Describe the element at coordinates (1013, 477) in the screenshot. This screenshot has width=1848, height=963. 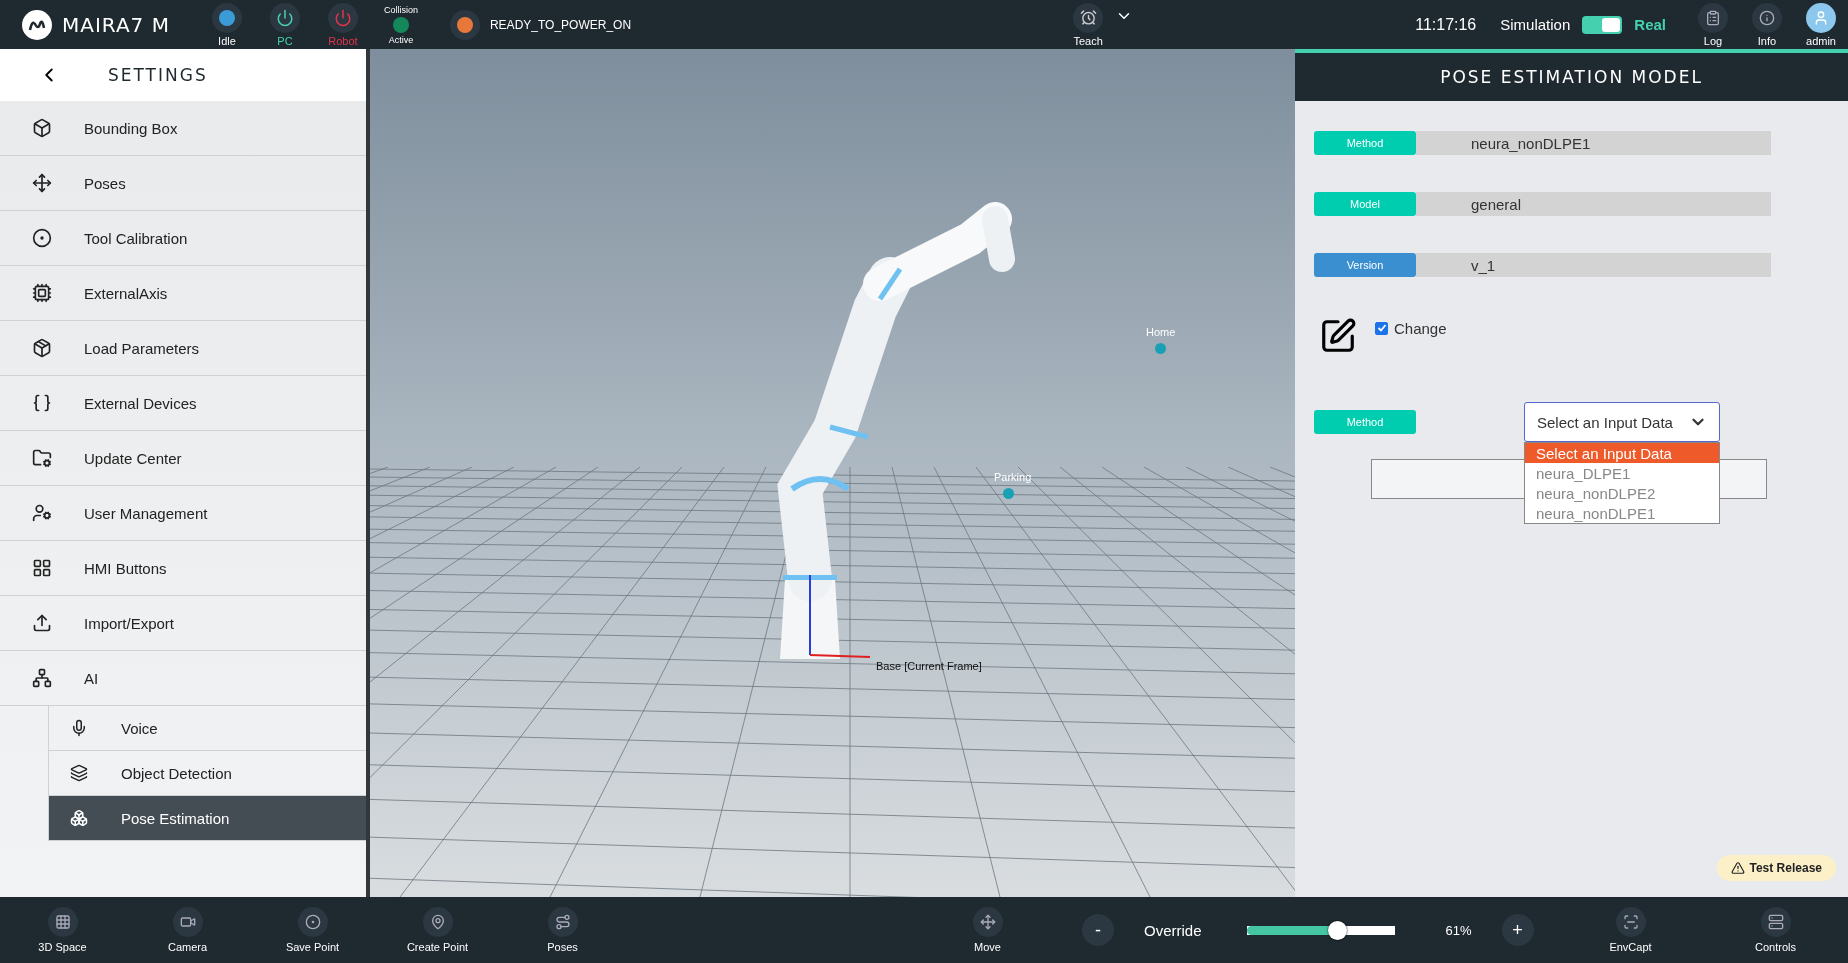
I see `marker-label: Parking` at that location.